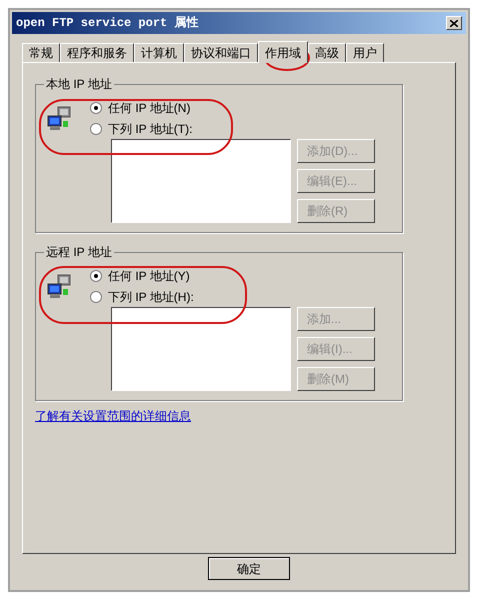 Image resolution: width=478 pixels, height=600 pixels. Describe the element at coordinates (249, 568) in the screenshot. I see `ok-button: 确定` at that location.